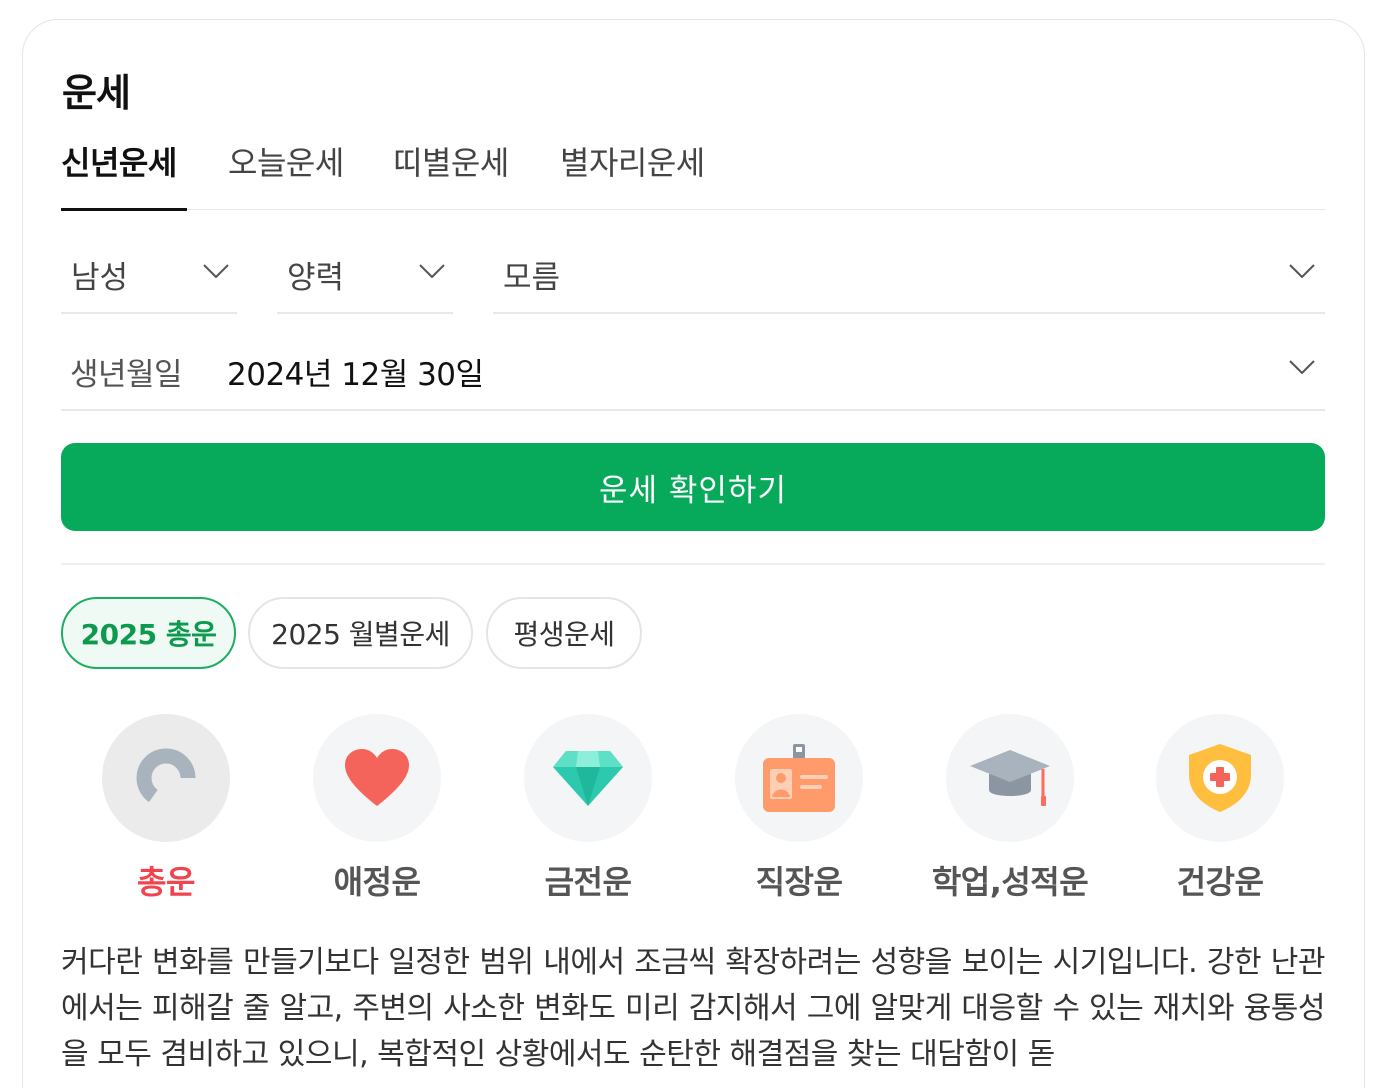 The width and height of the screenshot is (1389, 1088). What do you see at coordinates (564, 633) in the screenshot?
I see `chip-lifetime: 평생운세` at bounding box center [564, 633].